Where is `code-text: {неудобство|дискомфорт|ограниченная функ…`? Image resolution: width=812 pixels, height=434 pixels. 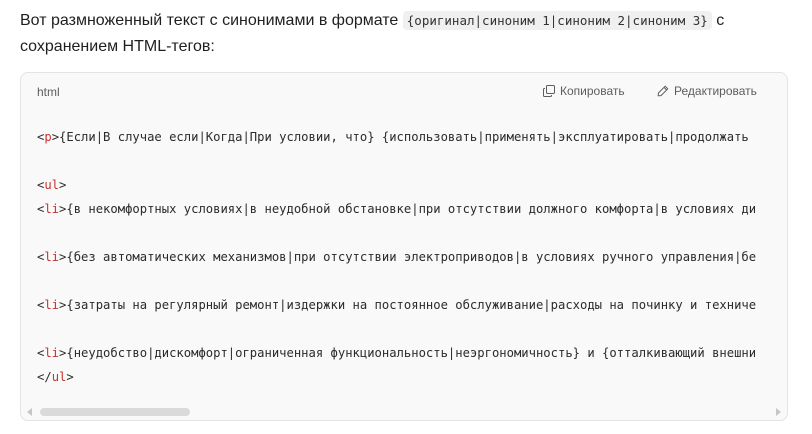
code-text: {неудобство|дискомфорт|ограниченная функ… is located at coordinates (411, 353).